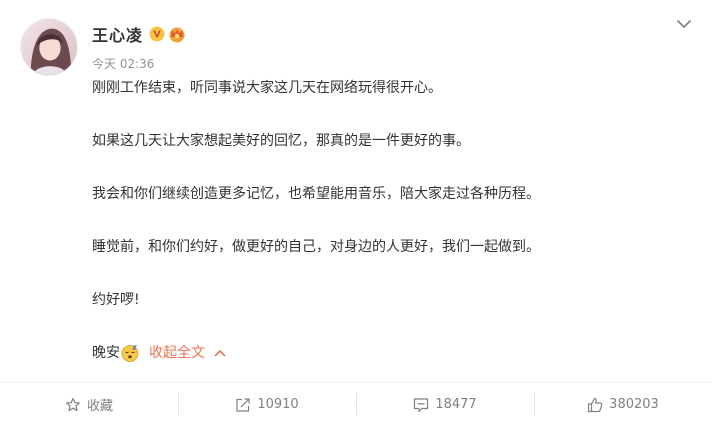 Image resolution: width=712 pixels, height=425 pixels. Describe the element at coordinates (116, 300) in the screenshot. I see `post-paragraph: 约好啰!` at that location.